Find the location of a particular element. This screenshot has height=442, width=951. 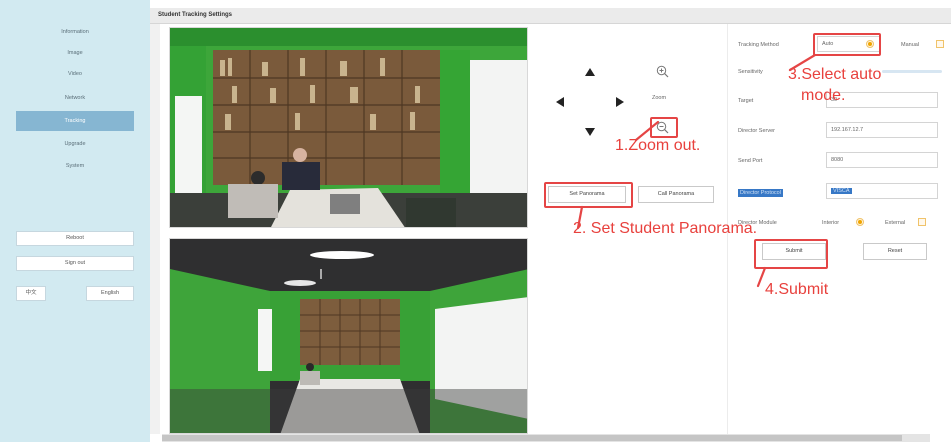

sidebar-item-information: Information is located at coordinates (75, 32).